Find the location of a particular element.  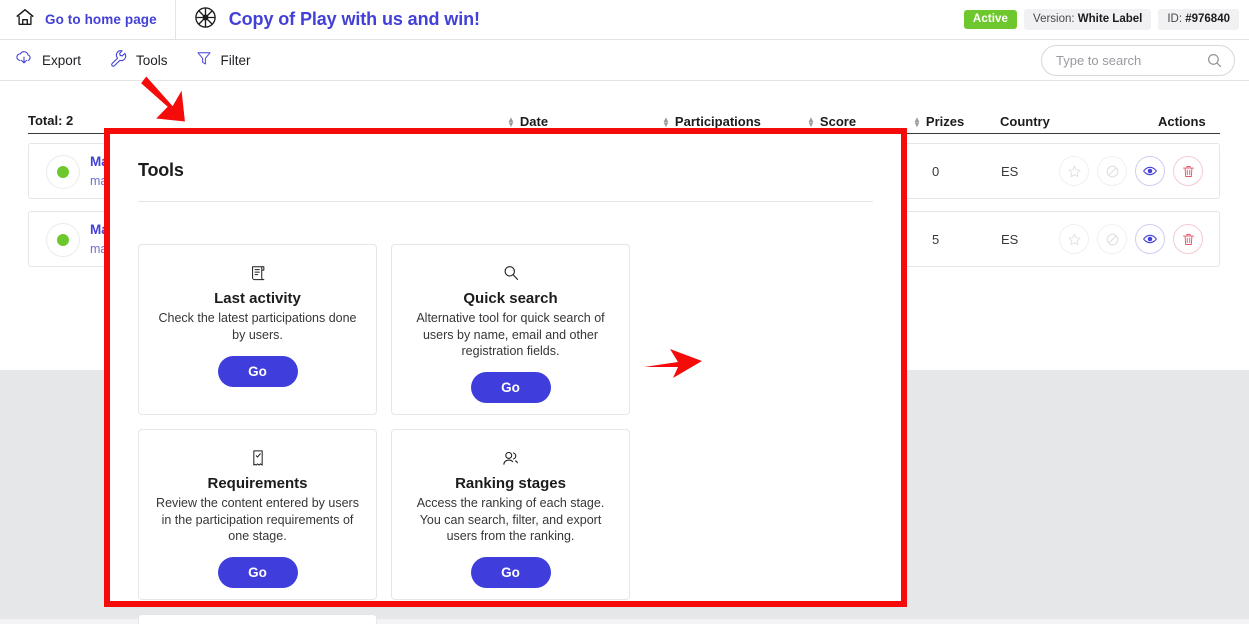

column-header-date: ▲ ▼ Date is located at coordinates (527, 121).